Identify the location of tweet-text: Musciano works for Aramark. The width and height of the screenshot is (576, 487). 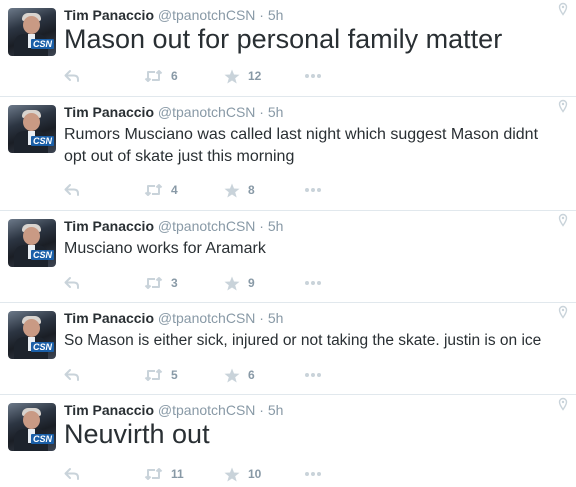
(165, 248).